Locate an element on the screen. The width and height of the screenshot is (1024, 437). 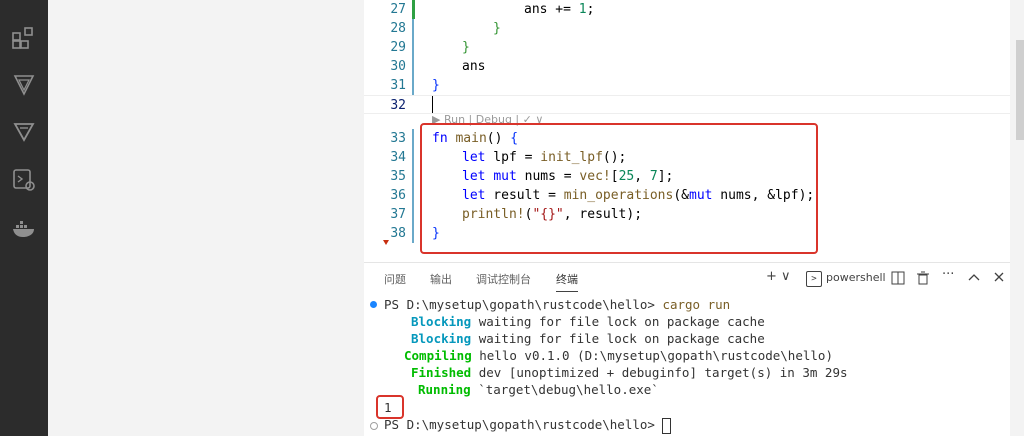
code-highlight-box is located at coordinates (619, 188).